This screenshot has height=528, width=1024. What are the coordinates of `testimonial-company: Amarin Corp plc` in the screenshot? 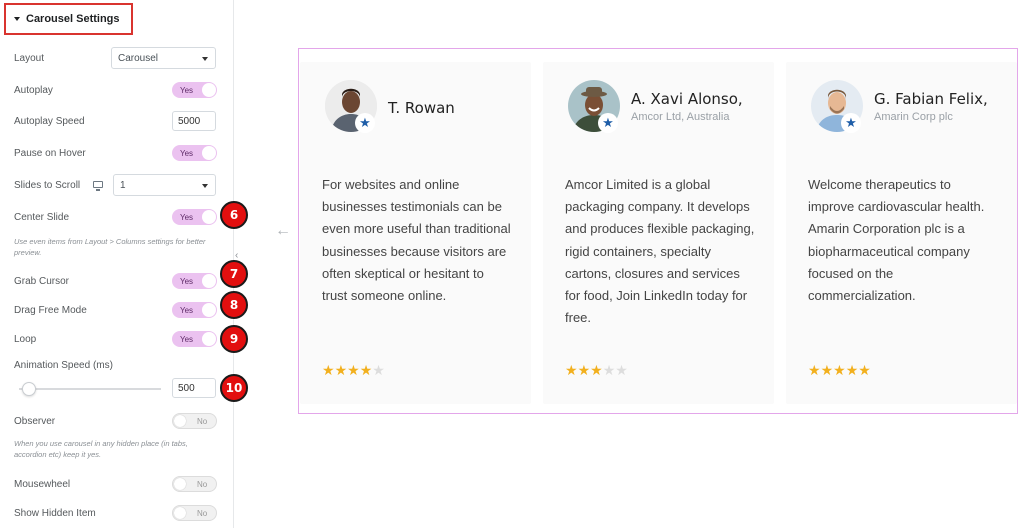 It's located at (913, 117).